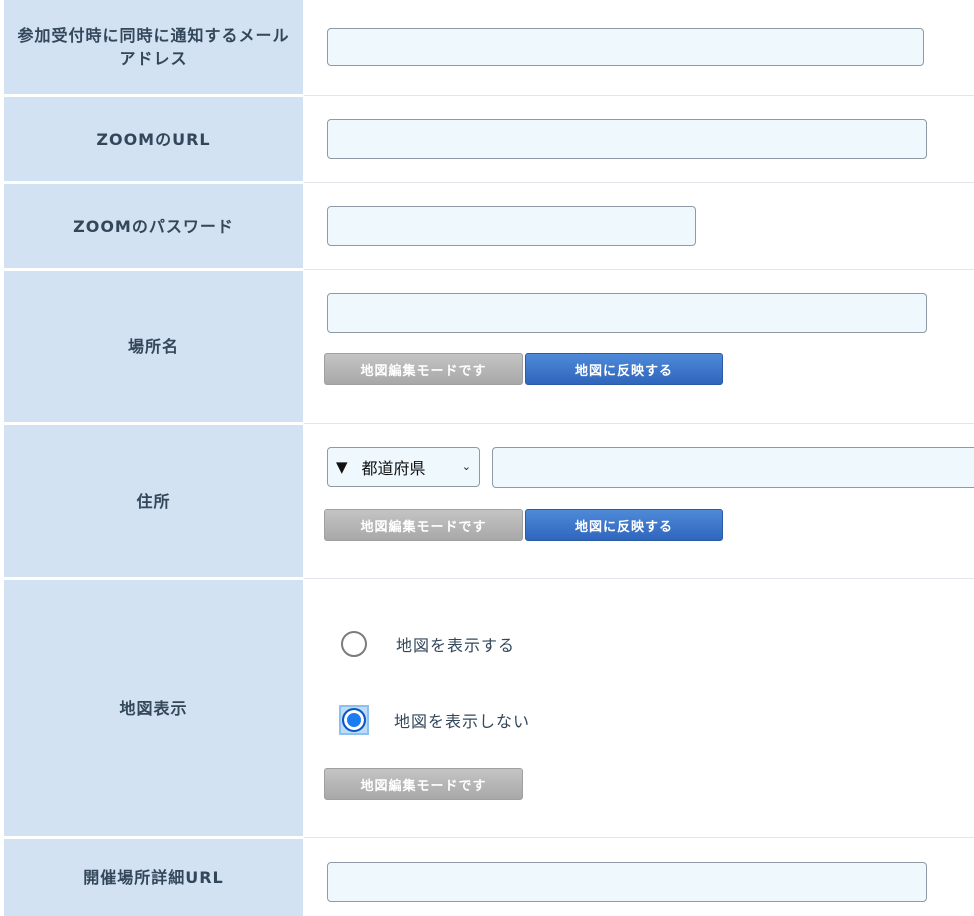 The image size is (974, 916). What do you see at coordinates (627, 139) in the screenshot?
I see `zoom-url-field` at bounding box center [627, 139].